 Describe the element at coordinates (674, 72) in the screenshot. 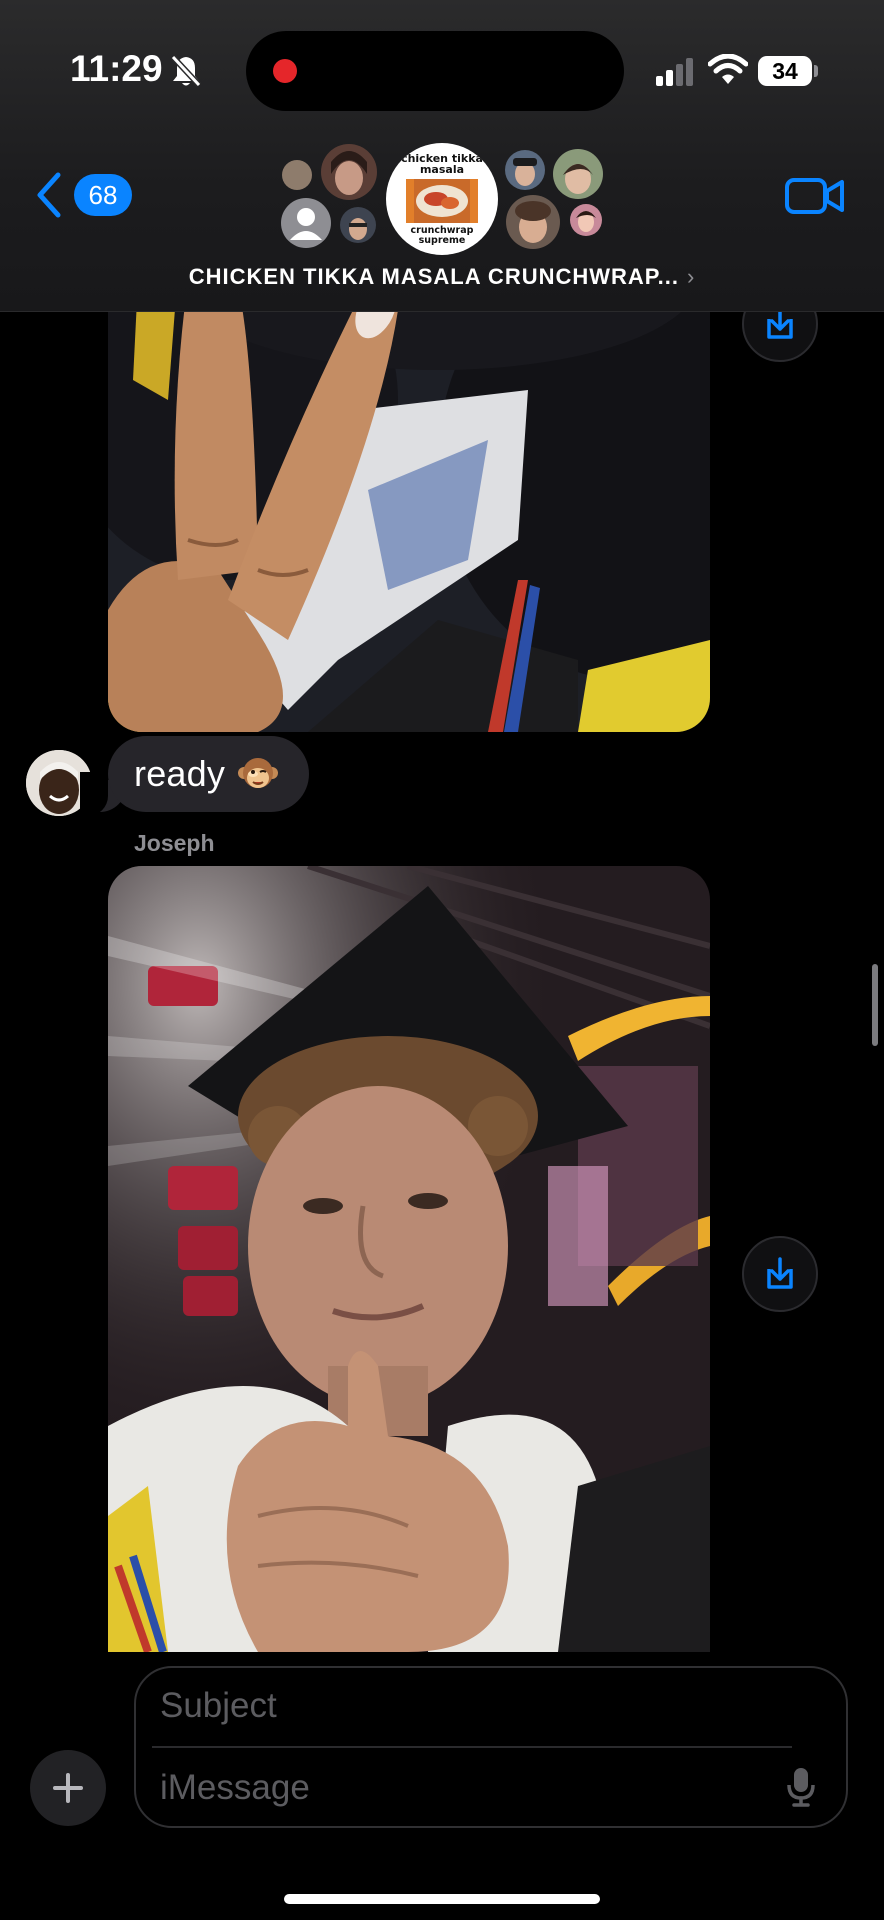

I see `signal-icon` at that location.